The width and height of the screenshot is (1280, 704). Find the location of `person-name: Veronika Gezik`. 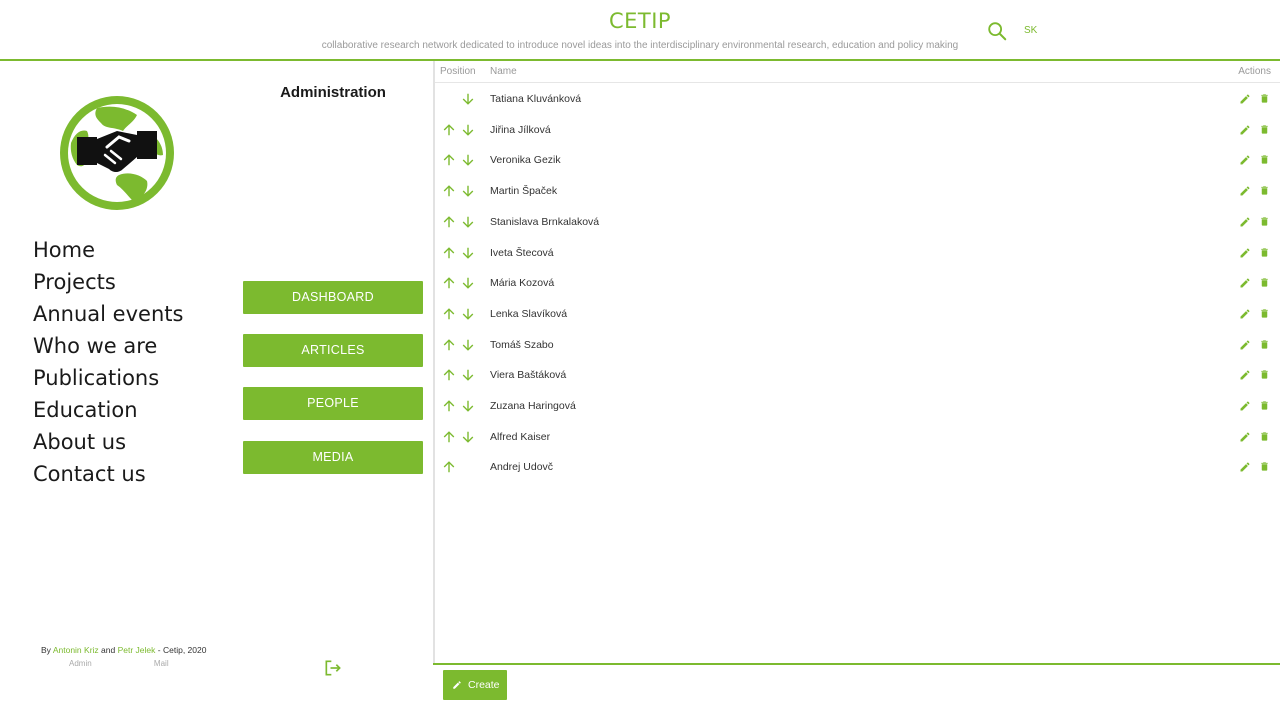

person-name: Veronika Gezik is located at coordinates (525, 160).